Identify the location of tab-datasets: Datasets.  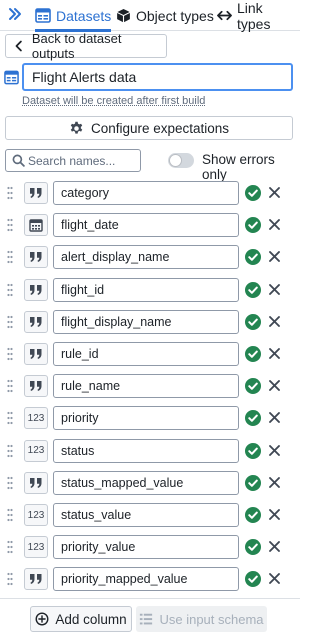
(73, 16).